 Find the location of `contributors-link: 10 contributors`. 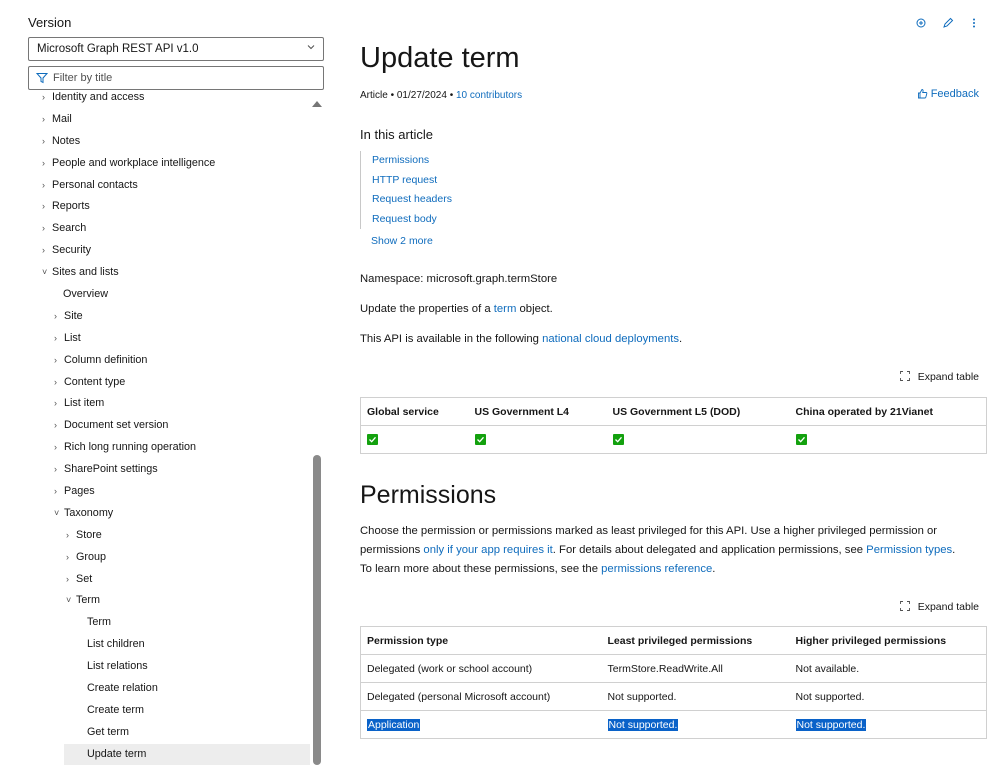

contributors-link: 10 contributors is located at coordinates (489, 95).